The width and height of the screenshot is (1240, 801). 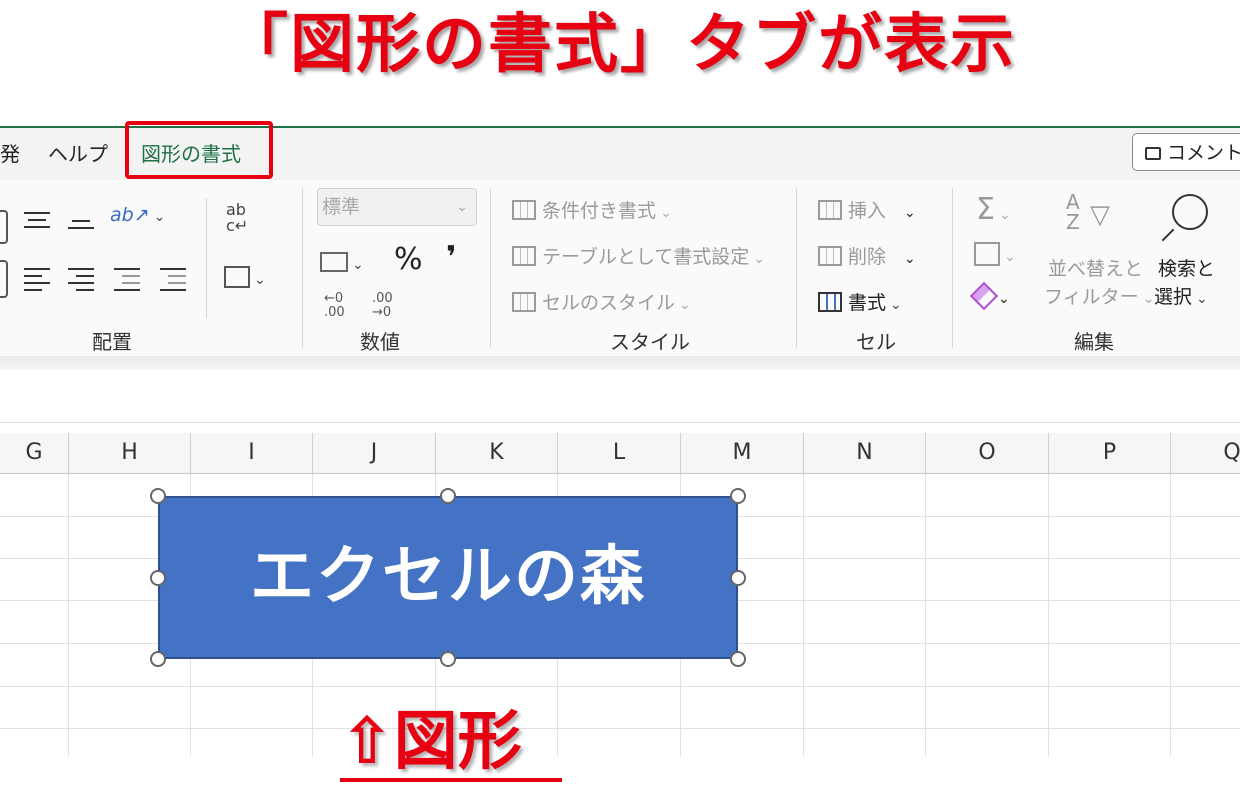 I want to click on shape-text: エクセルの森, so click(x=448, y=577).